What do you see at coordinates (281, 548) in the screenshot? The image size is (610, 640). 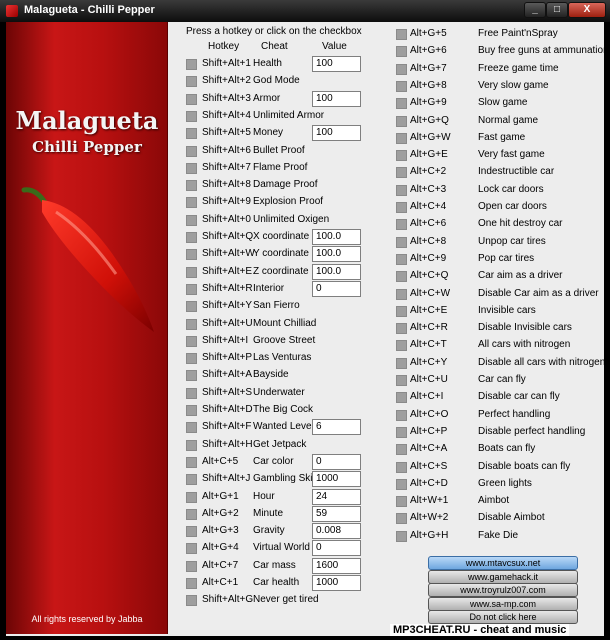 I see `cheat-name: Virtual World` at bounding box center [281, 548].